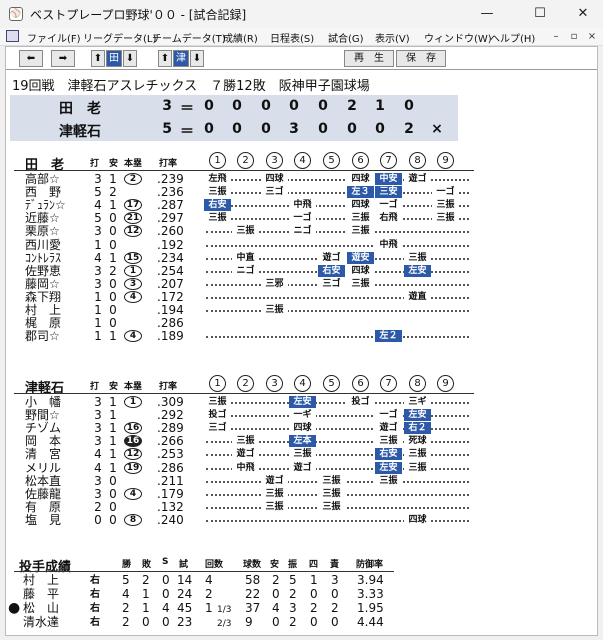 The width and height of the screenshot is (603, 640). Describe the element at coordinates (540, 14) in the screenshot. I see `maximize-button: ☐` at that location.